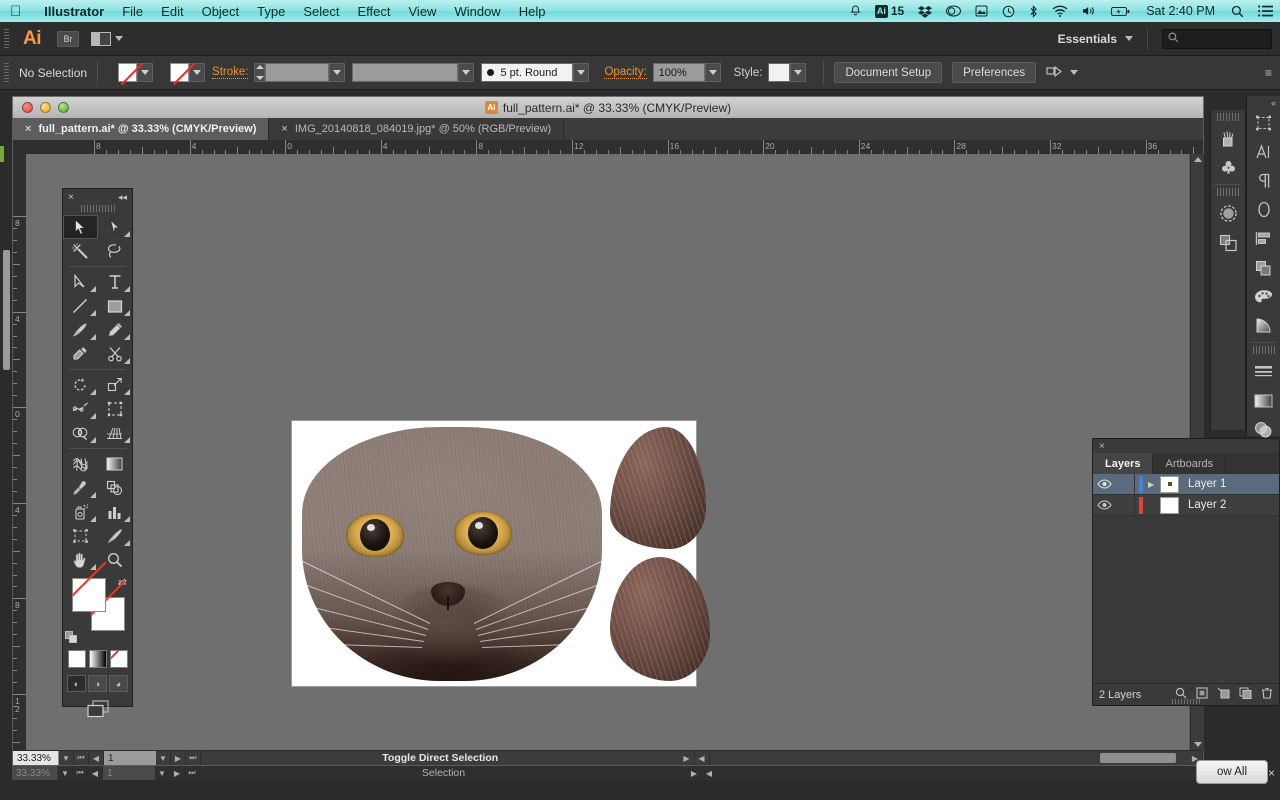 This screenshot has width=1280, height=800. I want to click on align-panel-icon, so click(1263, 238).